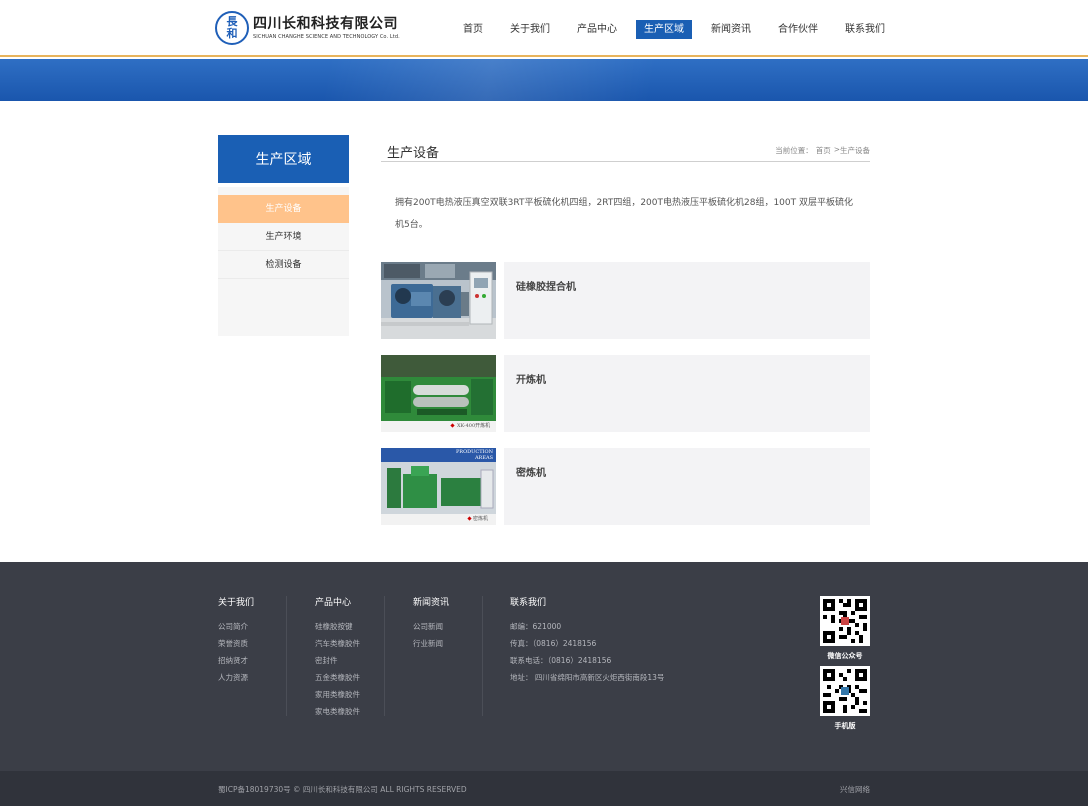 The height and width of the screenshot is (806, 1088). I want to click on title-divider, so click(625, 161).